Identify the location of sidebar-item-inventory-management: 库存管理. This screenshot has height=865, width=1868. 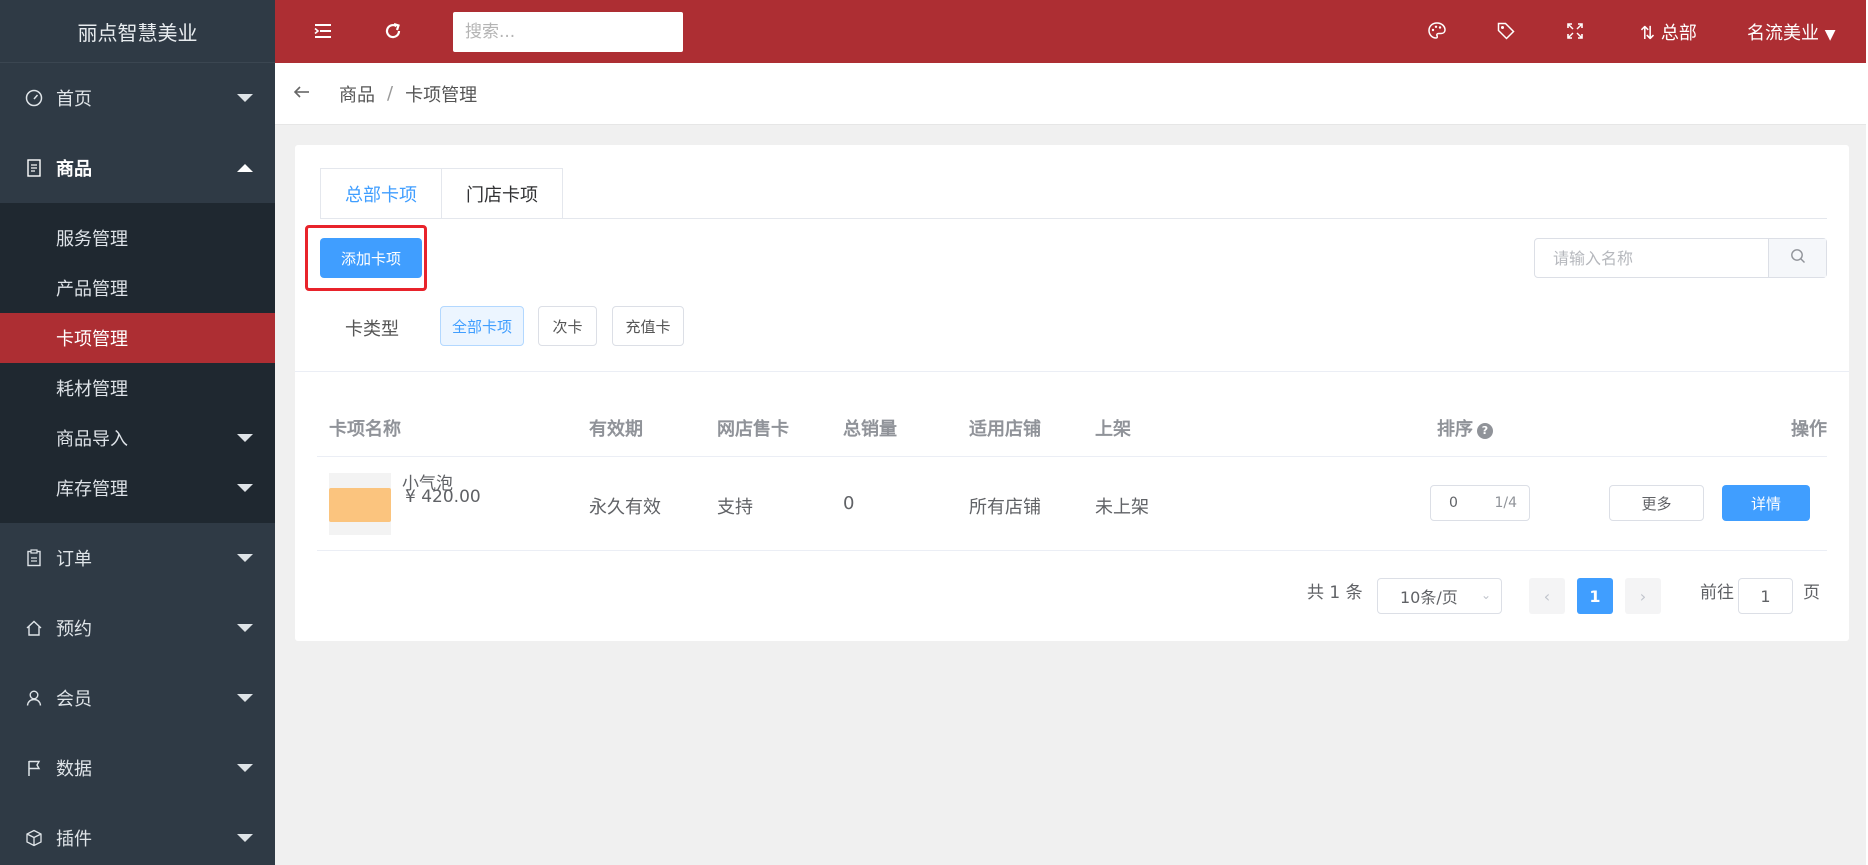
(137, 488).